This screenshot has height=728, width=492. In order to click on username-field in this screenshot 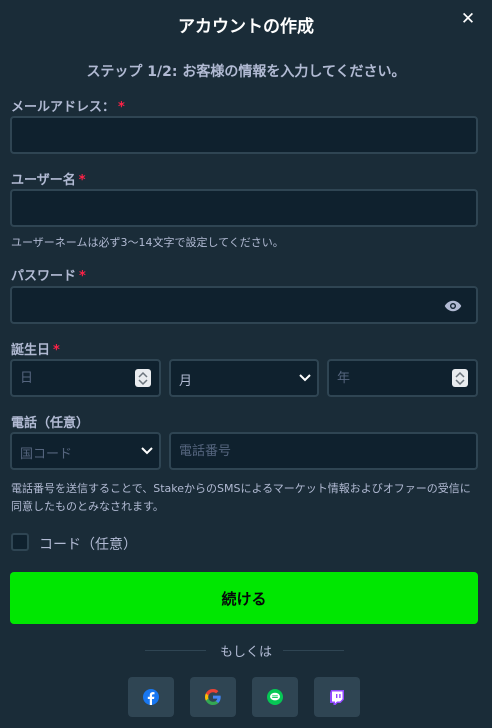, I will do `click(244, 208)`.